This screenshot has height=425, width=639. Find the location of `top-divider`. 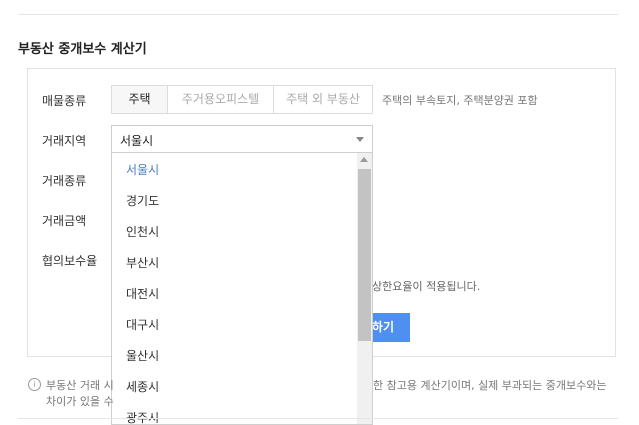

top-divider is located at coordinates (318, 14).